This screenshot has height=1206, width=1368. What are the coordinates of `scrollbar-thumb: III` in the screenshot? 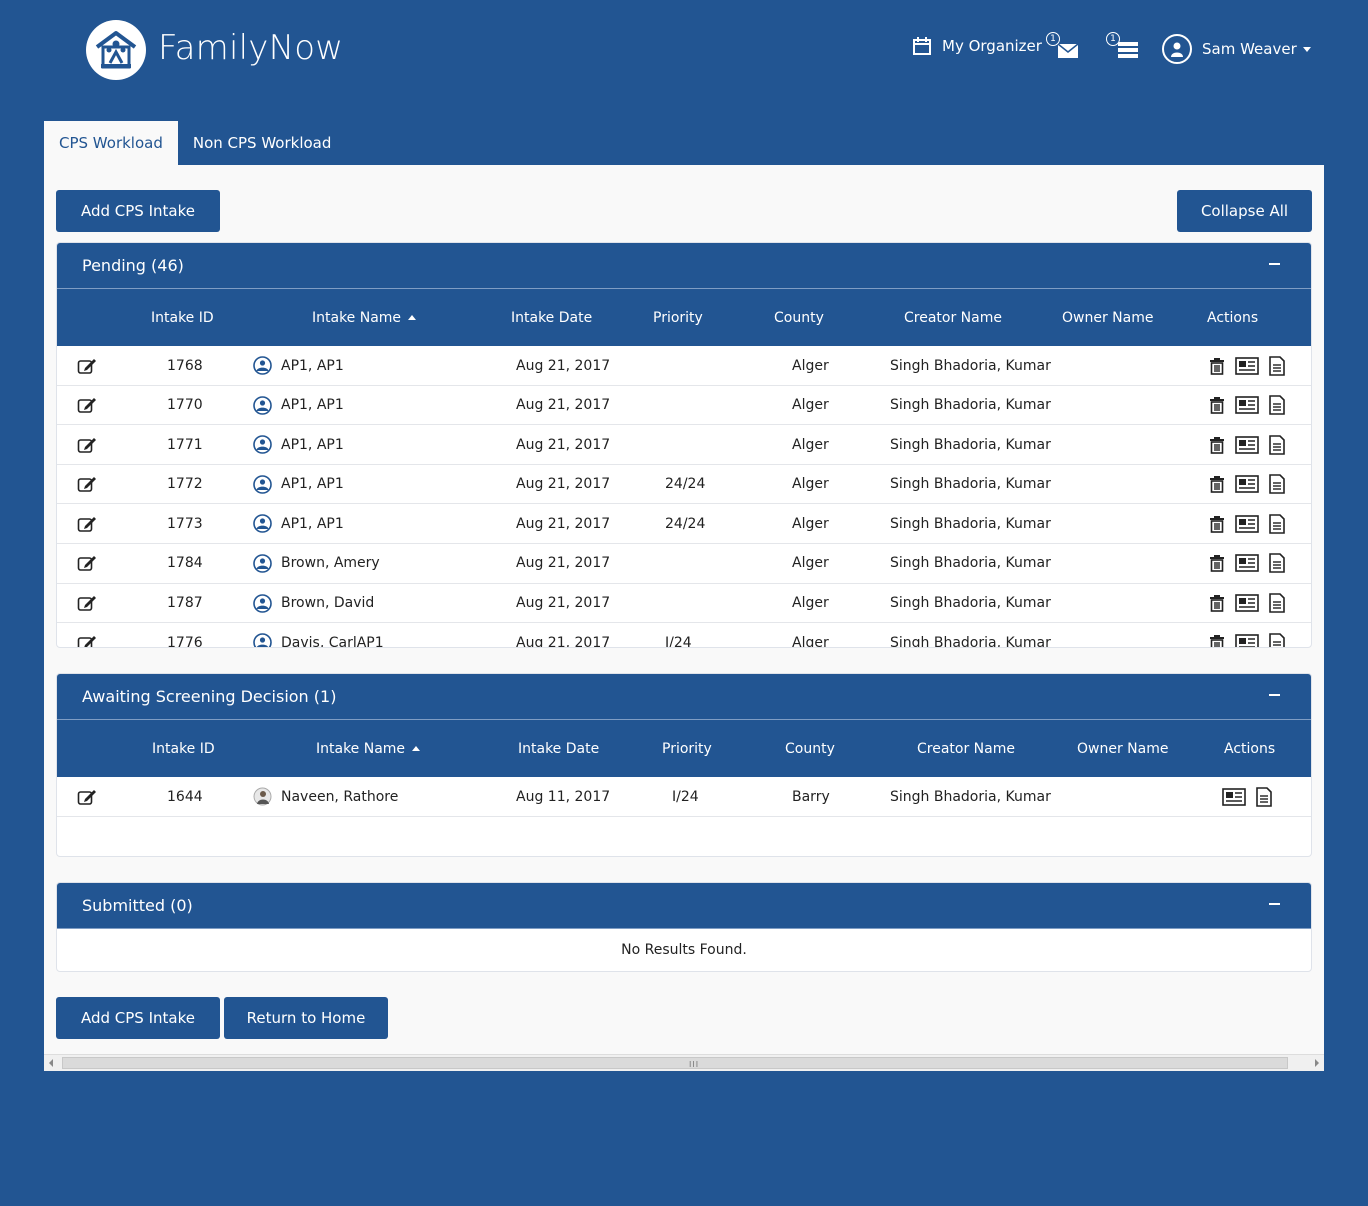 It's located at (675, 1063).